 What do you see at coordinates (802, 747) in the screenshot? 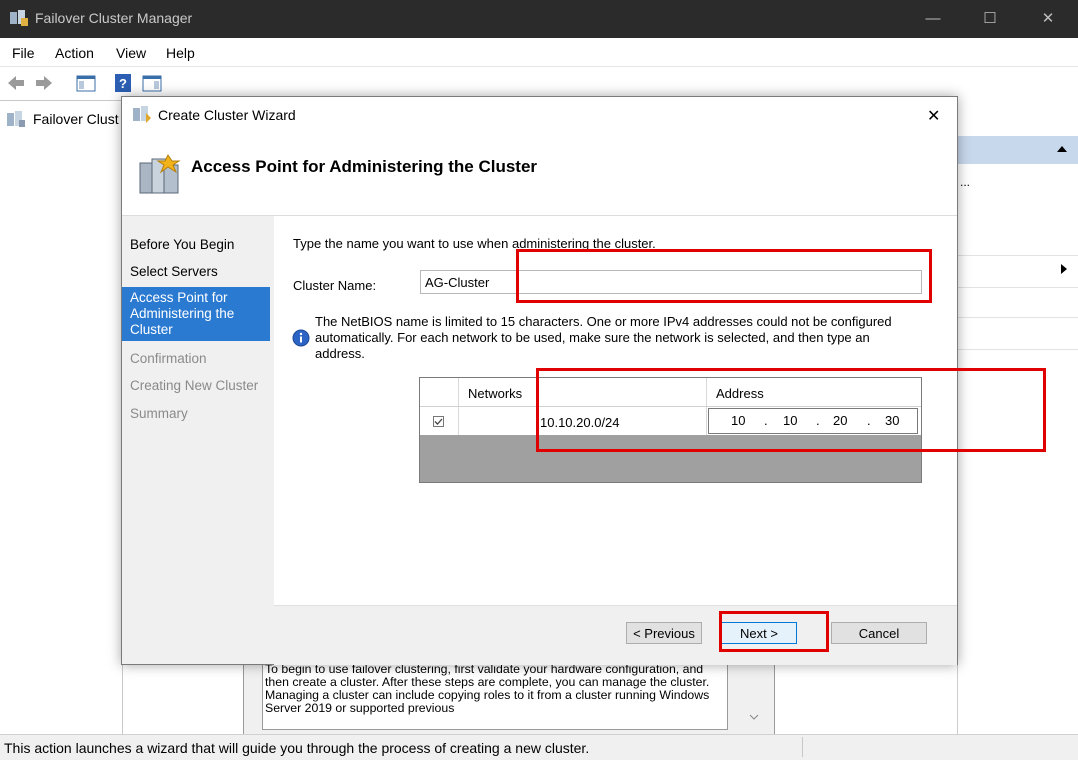
I see `status-divider` at bounding box center [802, 747].